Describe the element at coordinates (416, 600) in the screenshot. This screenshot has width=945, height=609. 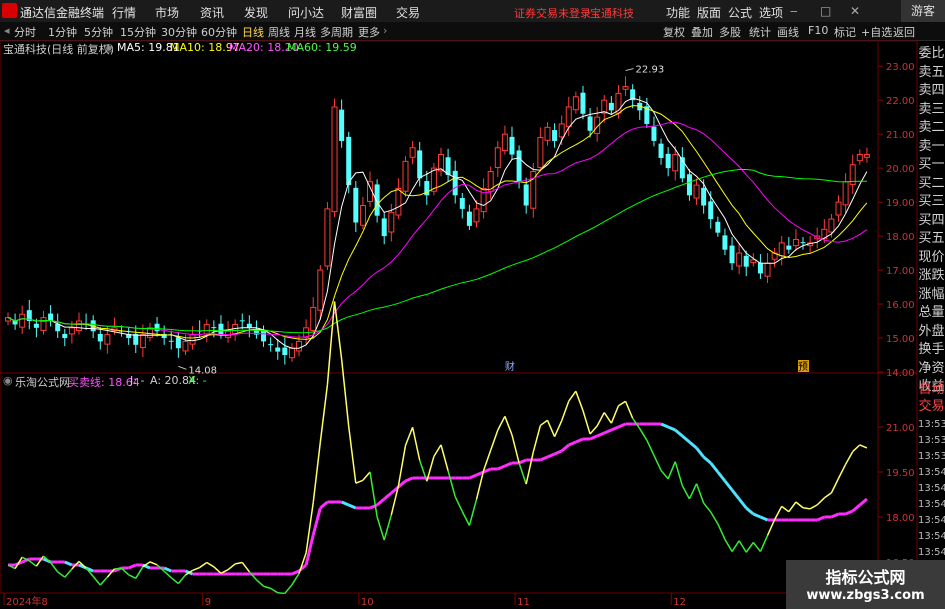
I see `time-axis-layer: 2024年891011121` at that location.